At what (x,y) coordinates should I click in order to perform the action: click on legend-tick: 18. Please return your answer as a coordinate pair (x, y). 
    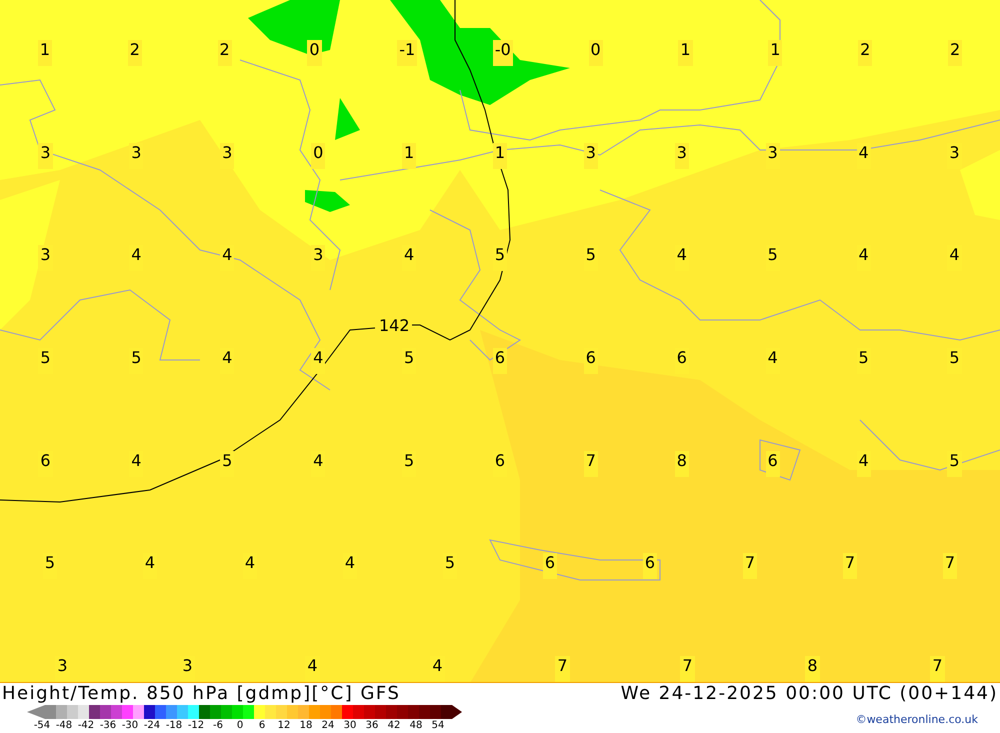
    Looking at the image, I should click on (306, 725).